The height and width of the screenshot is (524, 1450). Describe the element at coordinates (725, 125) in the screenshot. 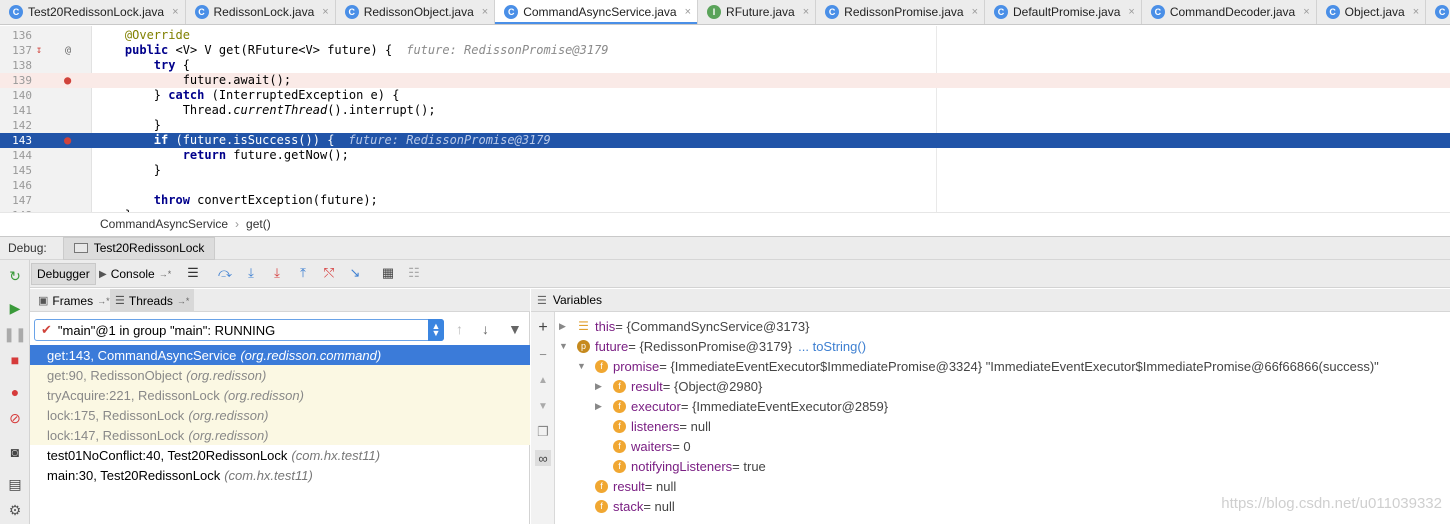

I see `code-line: 142 }` at that location.